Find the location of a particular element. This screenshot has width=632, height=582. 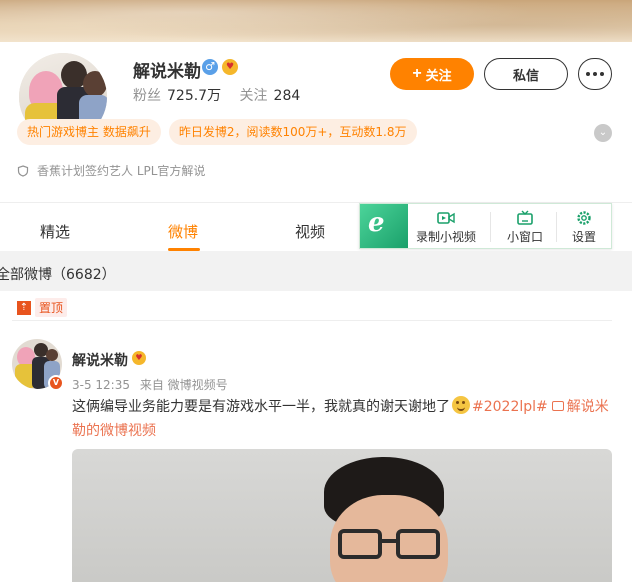

profile-tags: 热门游戏博主 数据飙升 昨日发博2，阅读数100万+，互动数1.8万 is located at coordinates (217, 132).